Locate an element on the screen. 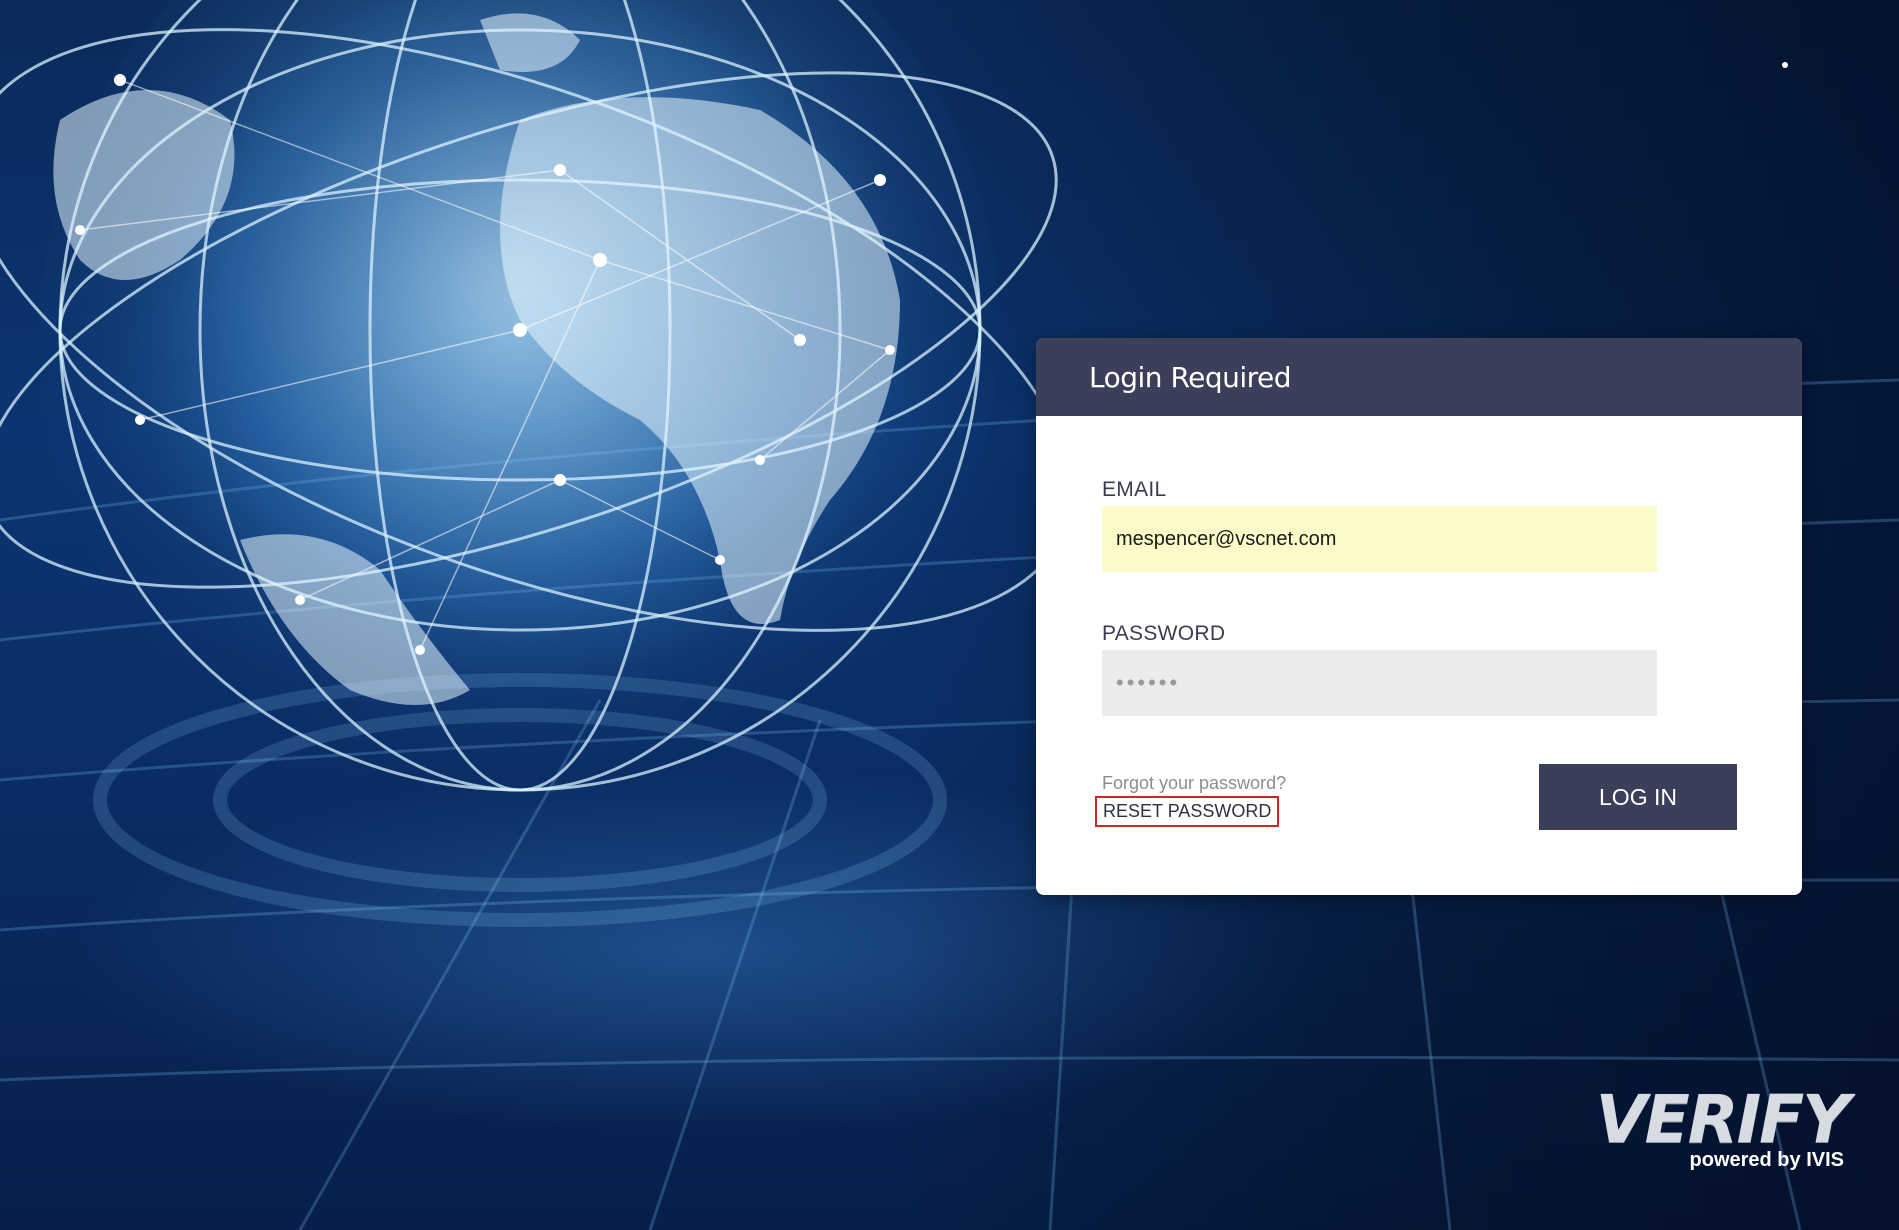  logo-wordmark: VERIFY is located at coordinates (1722, 1119).